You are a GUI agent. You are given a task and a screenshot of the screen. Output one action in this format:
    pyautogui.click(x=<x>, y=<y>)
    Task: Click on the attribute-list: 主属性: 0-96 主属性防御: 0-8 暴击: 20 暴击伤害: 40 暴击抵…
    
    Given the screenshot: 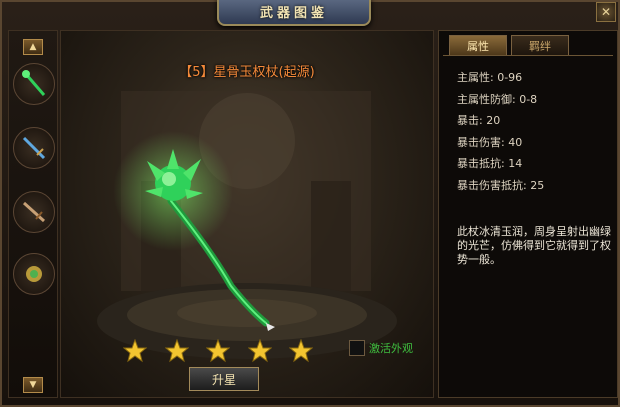 What is the action you would take?
    pyautogui.click(x=500, y=131)
    